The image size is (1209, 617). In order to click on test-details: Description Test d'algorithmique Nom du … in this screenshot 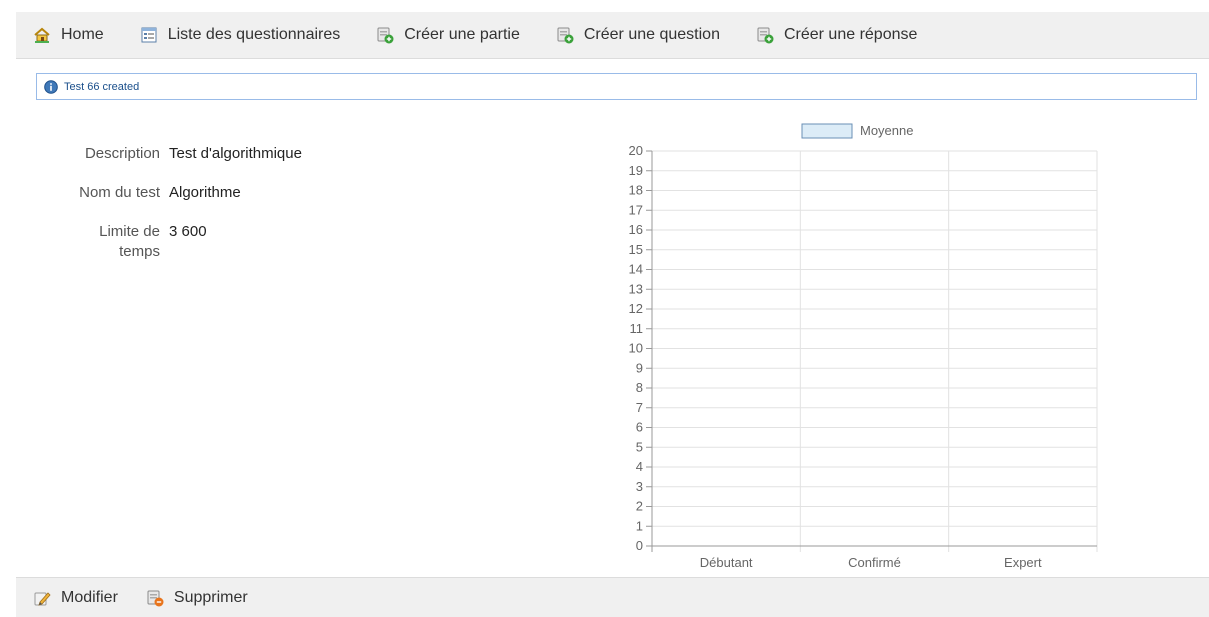, I will do `click(250, 212)`.